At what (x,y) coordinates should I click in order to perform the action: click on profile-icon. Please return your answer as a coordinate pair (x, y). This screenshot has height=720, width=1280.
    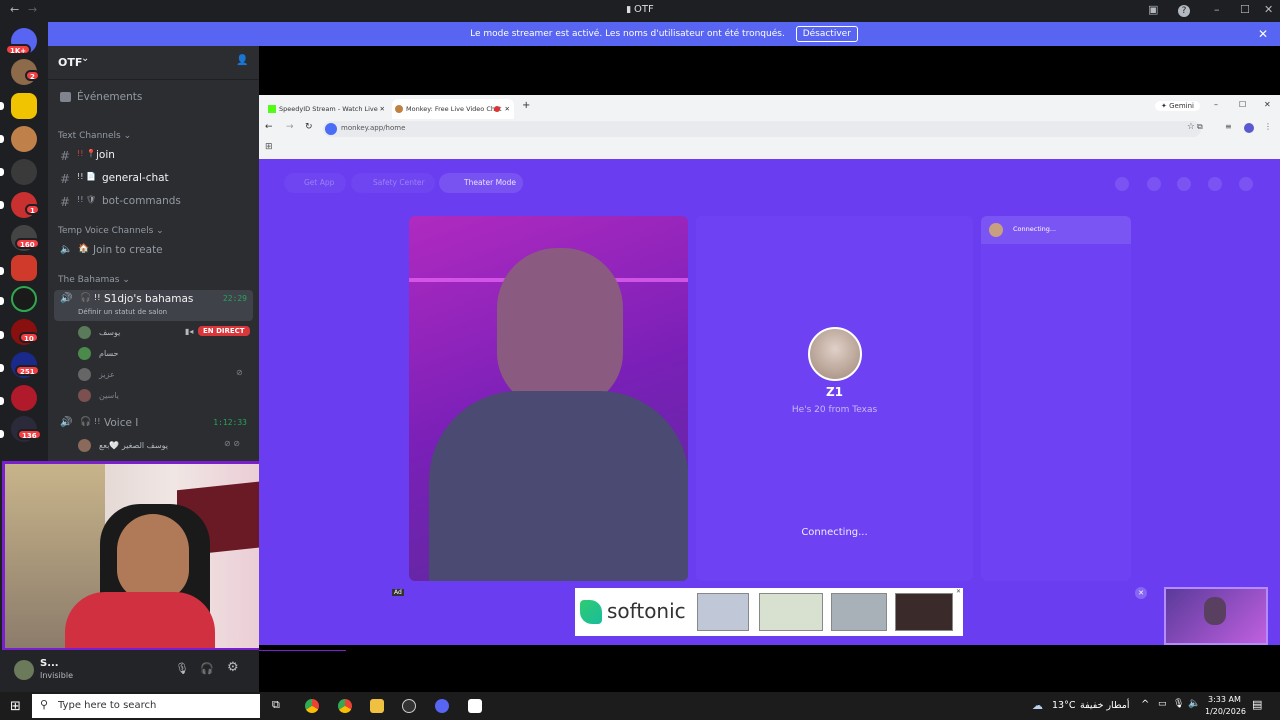
    Looking at the image, I should click on (1246, 184).